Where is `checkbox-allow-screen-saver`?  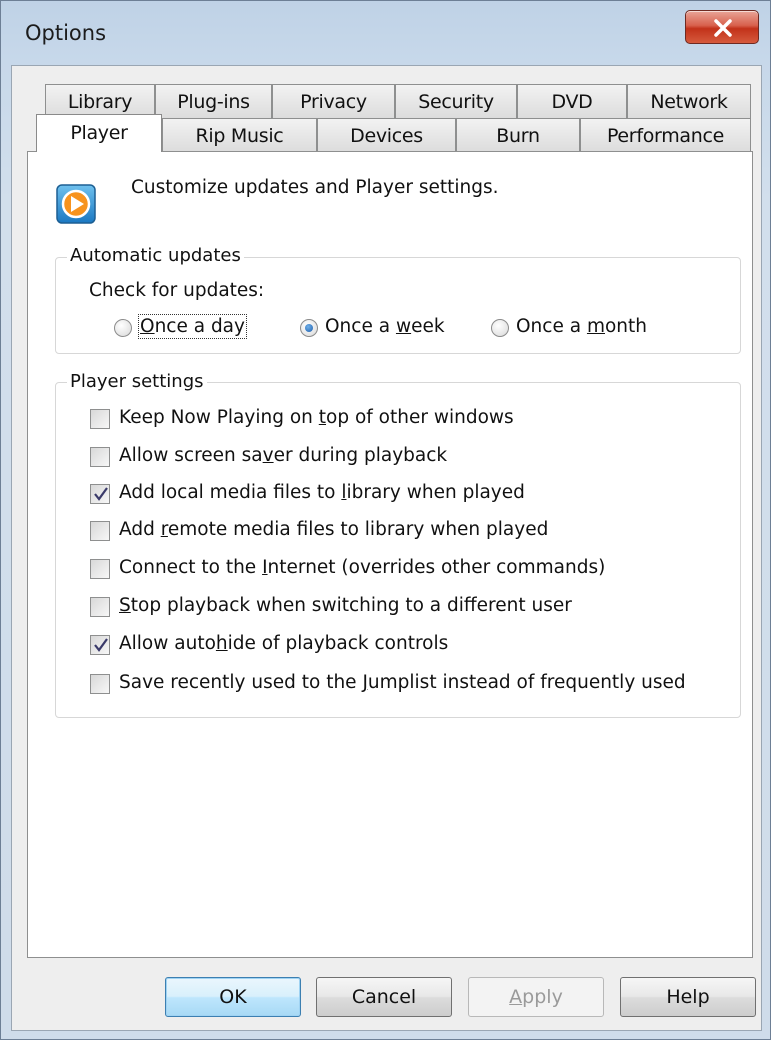
checkbox-allow-screen-saver is located at coordinates (100, 457).